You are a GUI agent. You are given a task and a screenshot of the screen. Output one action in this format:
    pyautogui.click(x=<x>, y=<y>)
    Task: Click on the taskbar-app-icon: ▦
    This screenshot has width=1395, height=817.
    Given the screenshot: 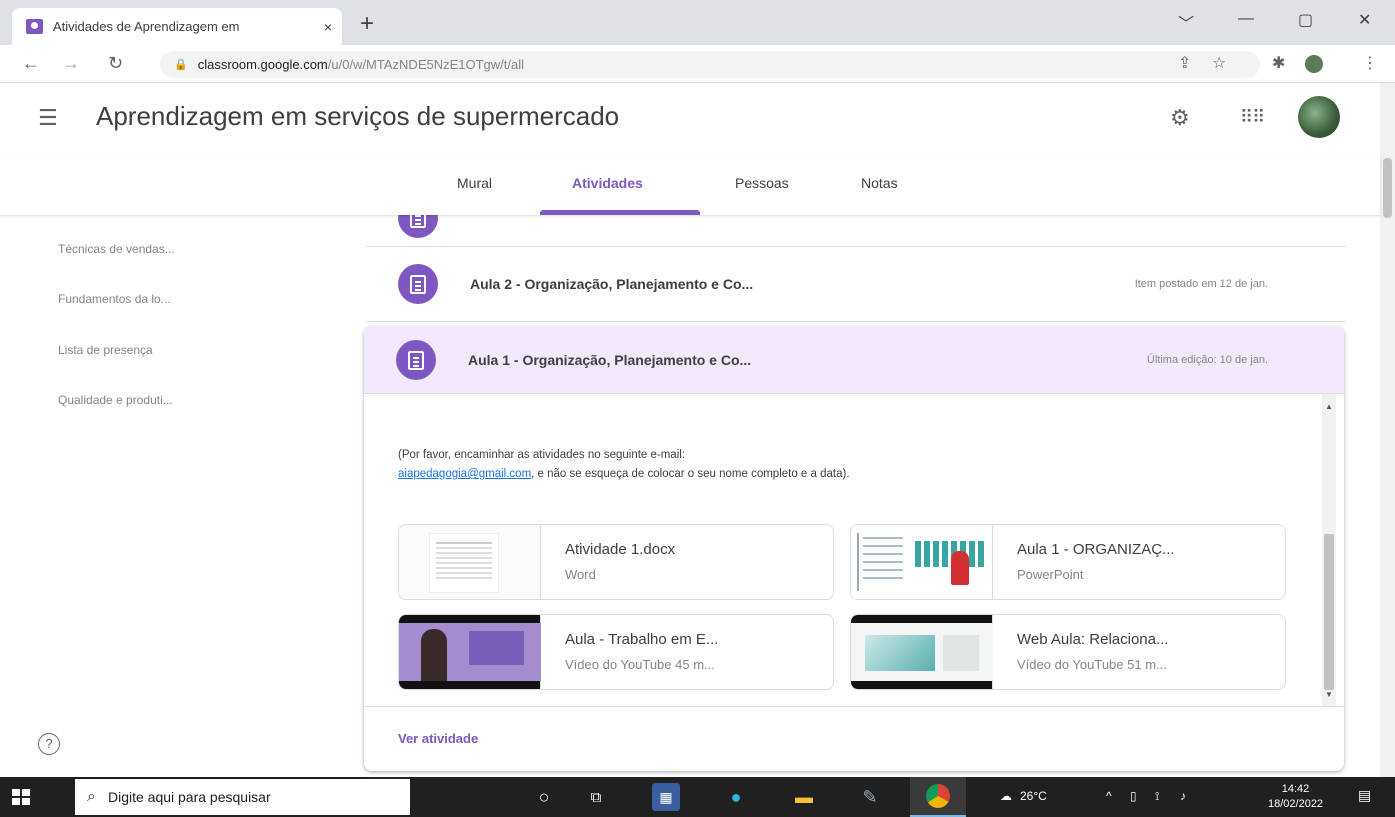 What is the action you would take?
    pyautogui.click(x=666, y=797)
    